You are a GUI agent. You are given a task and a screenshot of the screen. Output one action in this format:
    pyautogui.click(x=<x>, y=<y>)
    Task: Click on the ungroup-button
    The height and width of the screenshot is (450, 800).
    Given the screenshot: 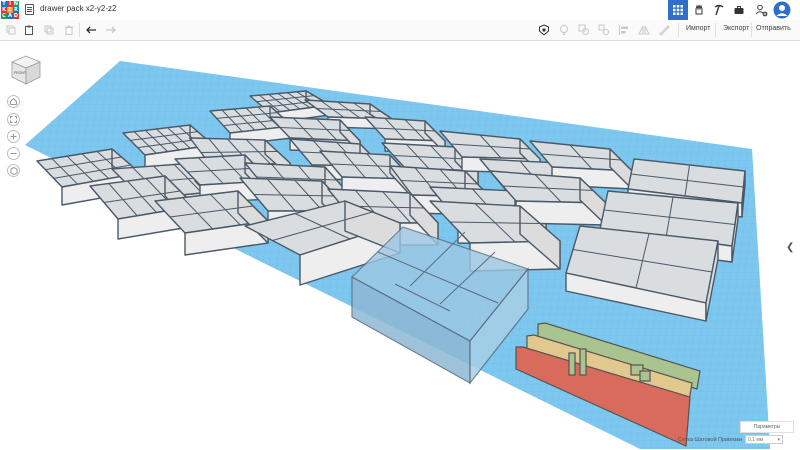 What is the action you would take?
    pyautogui.click(x=604, y=30)
    